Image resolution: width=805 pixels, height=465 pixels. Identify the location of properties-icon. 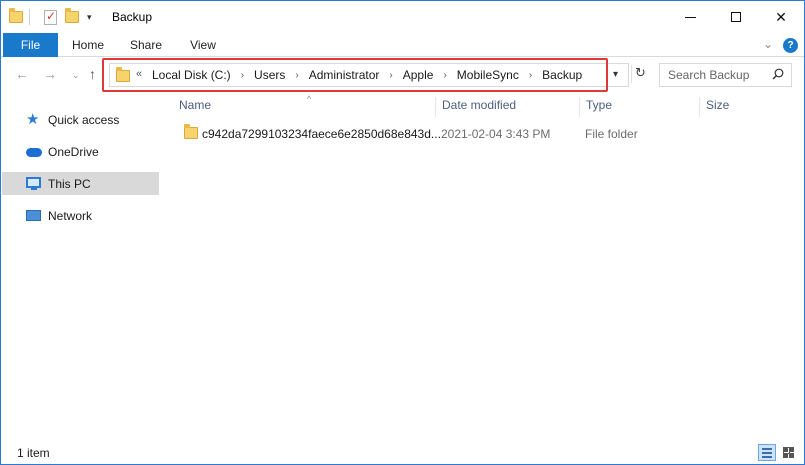
(50, 17).